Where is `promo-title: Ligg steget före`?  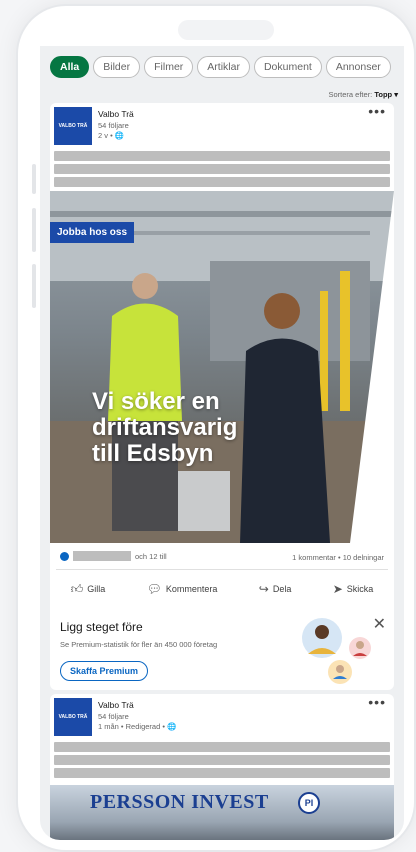
promo-title: Ligg steget före is located at coordinates (101, 627).